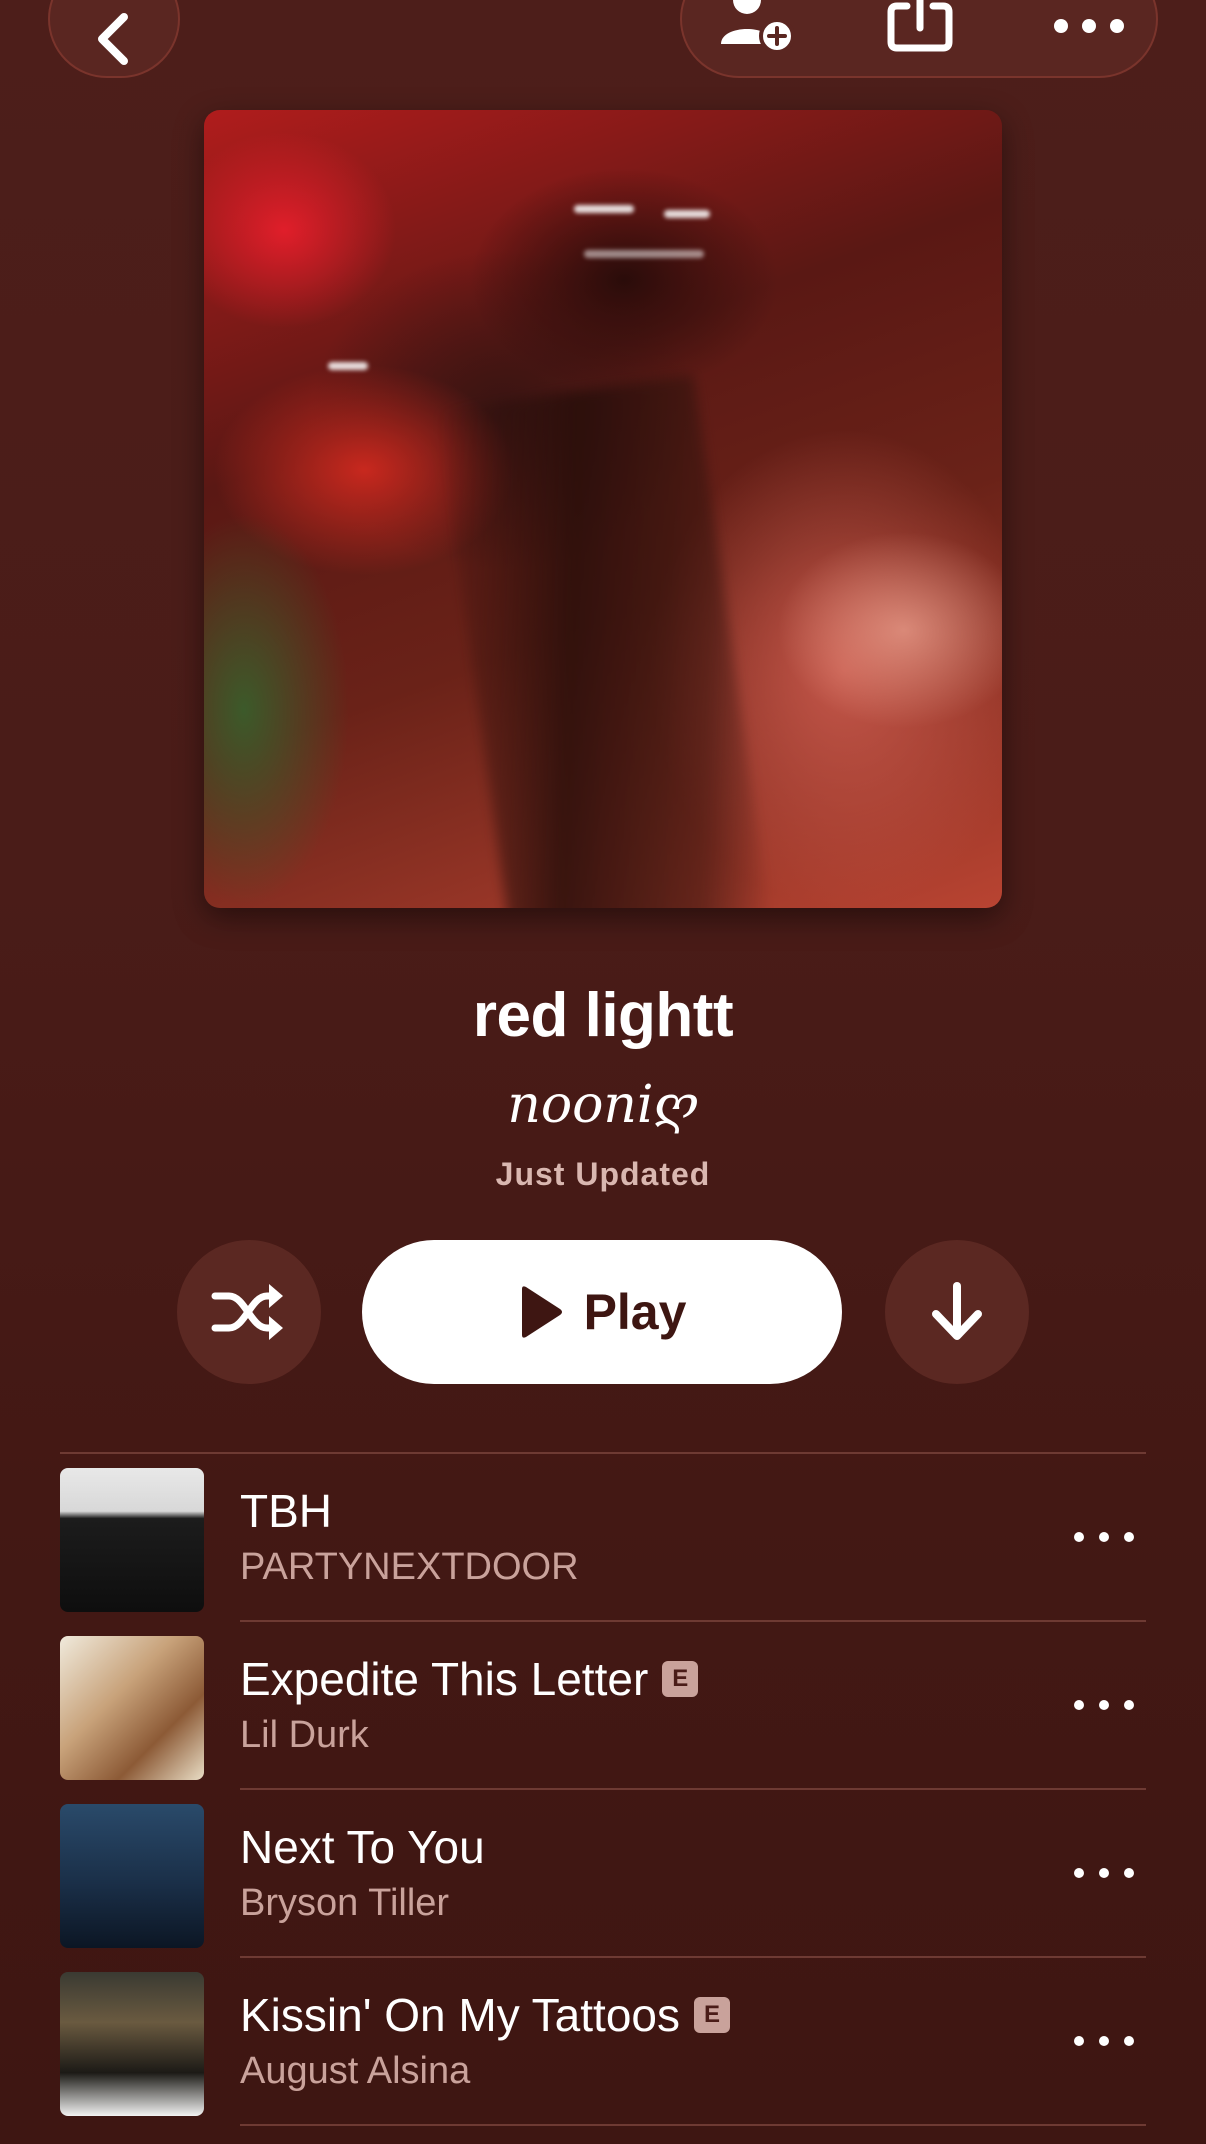 The image size is (1206, 2144). I want to click on track-row: TBH PARTYNEXTDOOR, so click(603, 1538).